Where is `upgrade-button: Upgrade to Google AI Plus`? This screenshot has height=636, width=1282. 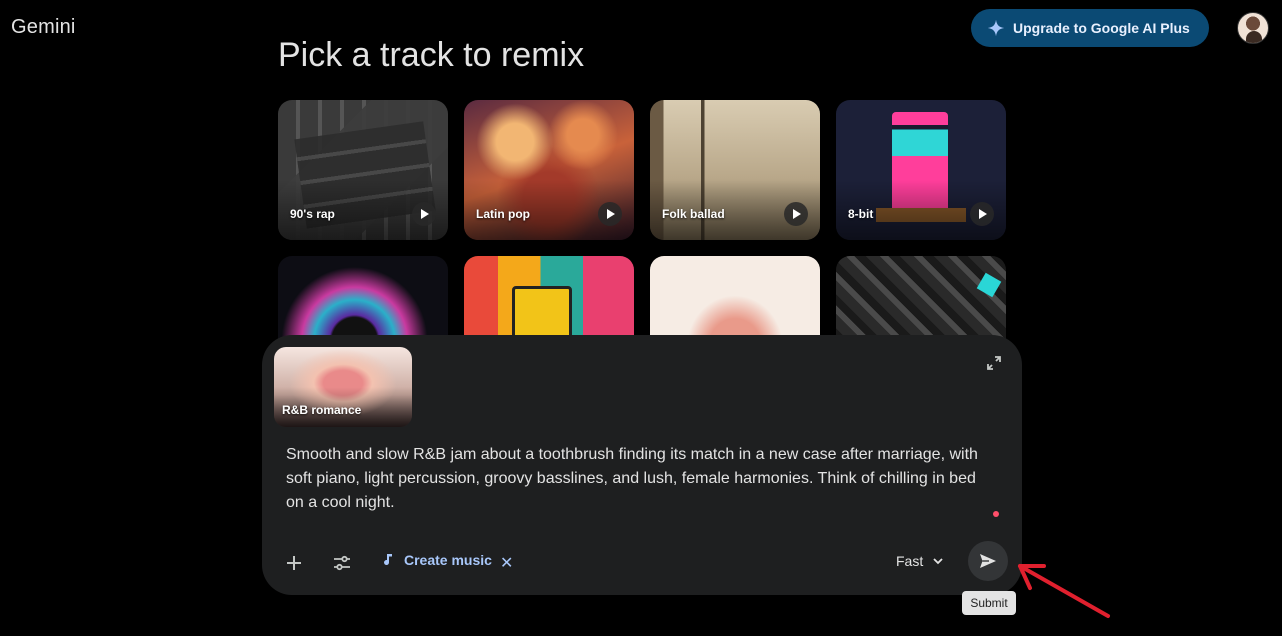
upgrade-button: Upgrade to Google AI Plus is located at coordinates (1090, 28).